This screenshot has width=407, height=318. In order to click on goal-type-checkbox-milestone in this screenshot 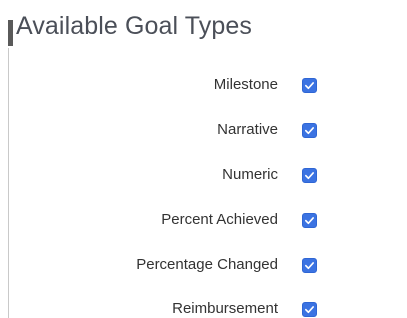, I will do `click(309, 85)`.